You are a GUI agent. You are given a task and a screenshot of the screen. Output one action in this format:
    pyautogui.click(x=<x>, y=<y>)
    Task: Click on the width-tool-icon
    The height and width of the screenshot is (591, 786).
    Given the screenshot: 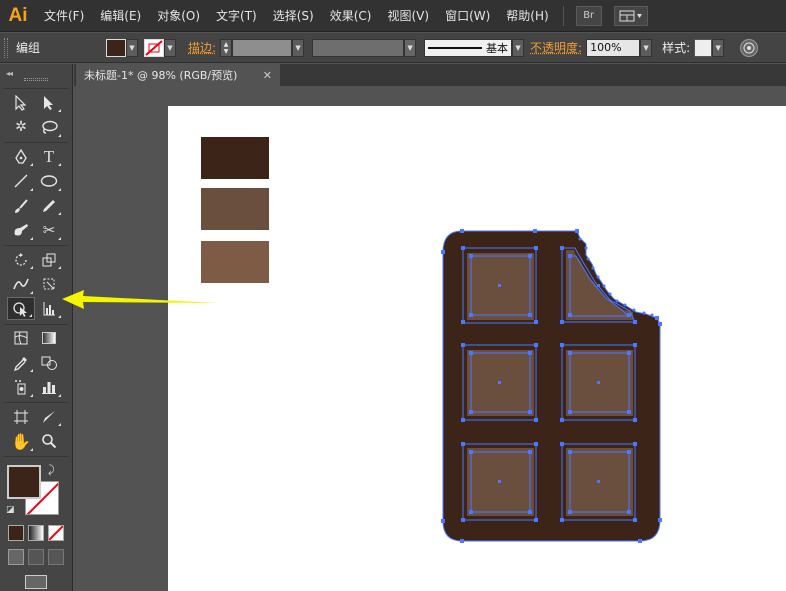 What is the action you would take?
    pyautogui.click(x=21, y=284)
    